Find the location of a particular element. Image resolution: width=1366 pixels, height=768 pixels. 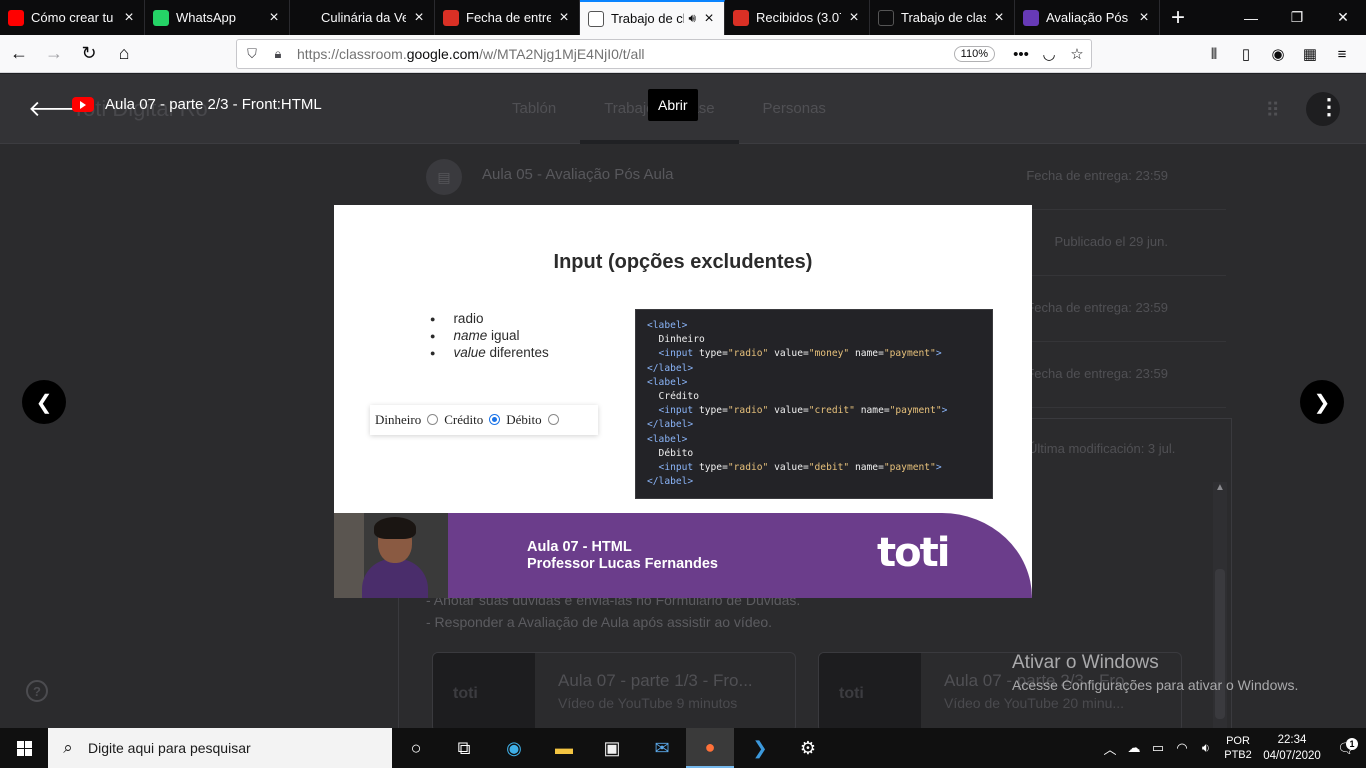

onedrive-icon: ☁ is located at coordinates (1134, 748).